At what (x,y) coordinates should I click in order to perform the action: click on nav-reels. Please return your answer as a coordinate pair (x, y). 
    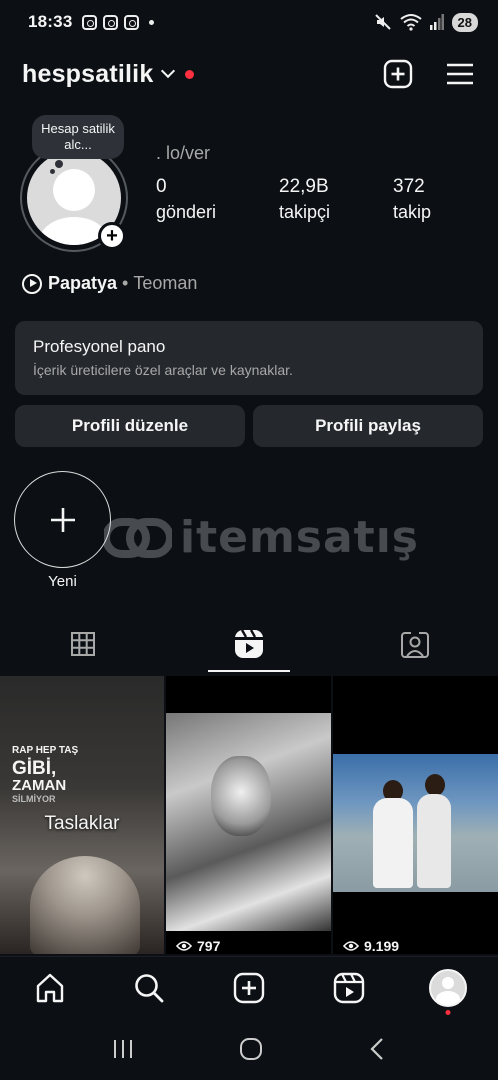
    Looking at the image, I should click on (349, 988).